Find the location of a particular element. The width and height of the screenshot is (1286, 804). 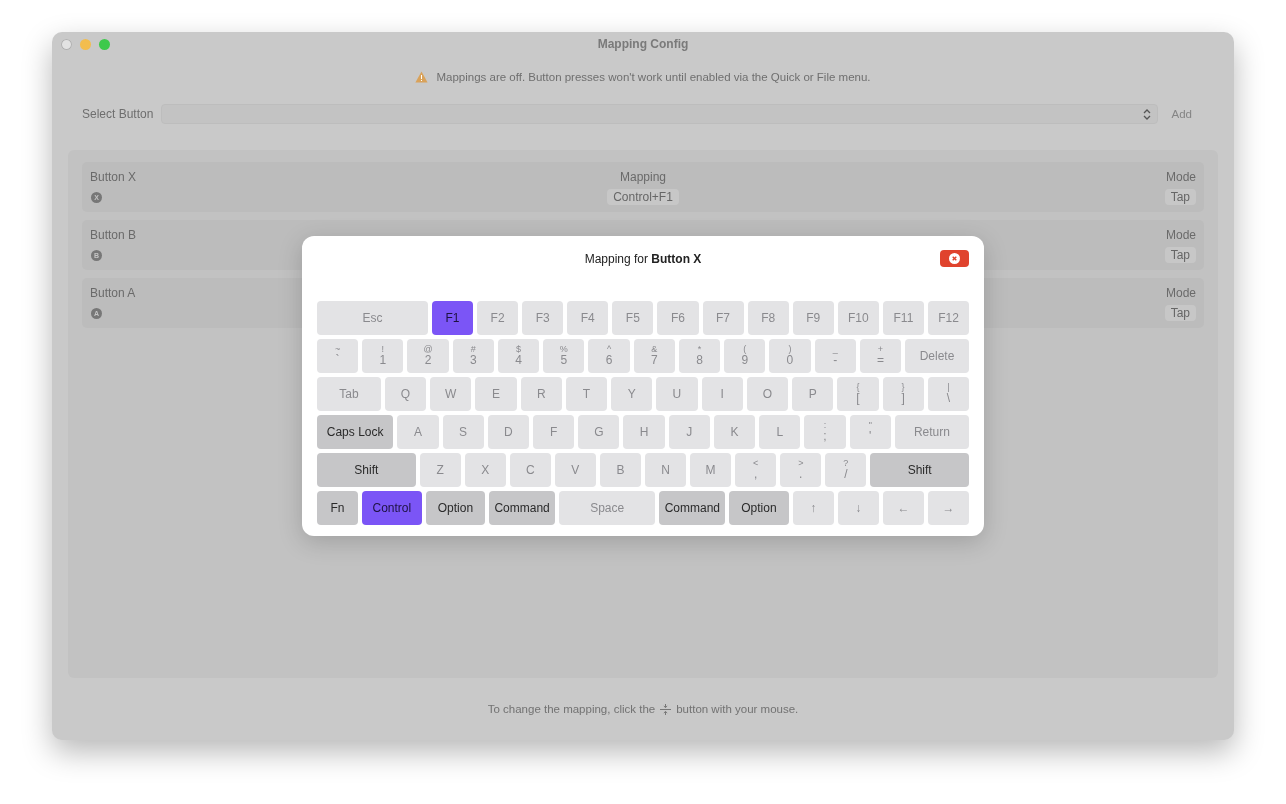

keyboard-key: Y is located at coordinates (632, 394).